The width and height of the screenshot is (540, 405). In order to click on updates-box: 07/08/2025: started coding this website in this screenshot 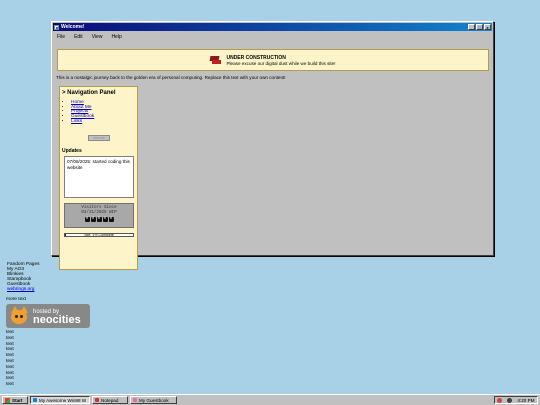, I will do `click(99, 177)`.